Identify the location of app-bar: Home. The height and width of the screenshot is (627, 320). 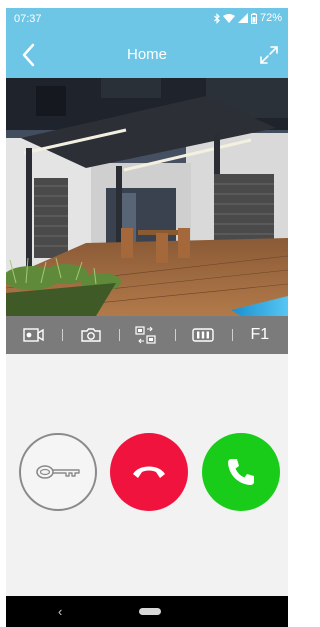
(147, 55).